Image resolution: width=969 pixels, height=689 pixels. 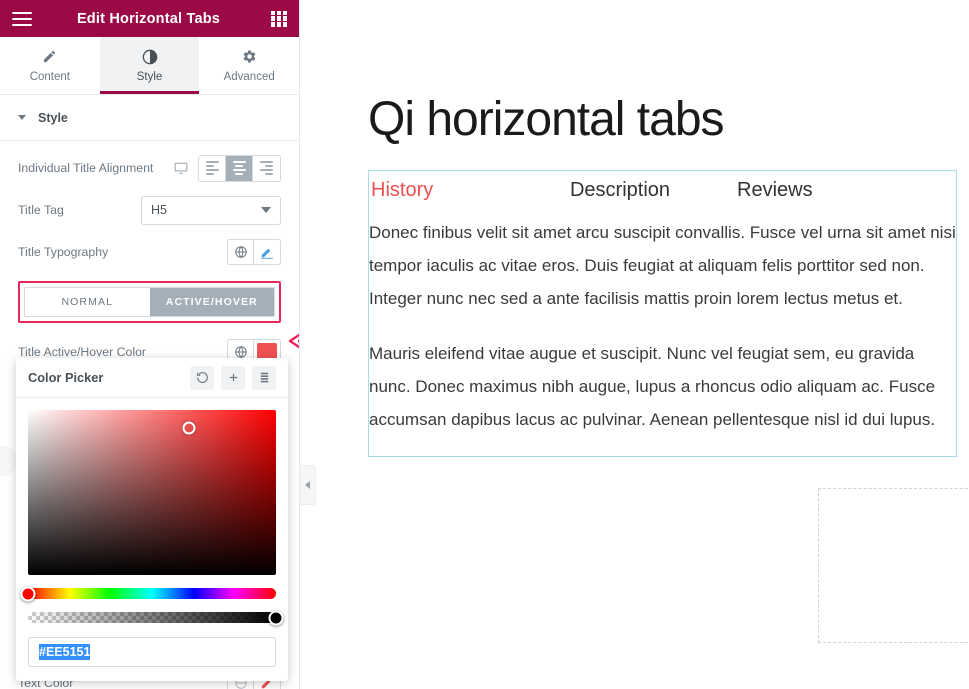 I want to click on color-picker-header: Color Picker, so click(x=152, y=378).